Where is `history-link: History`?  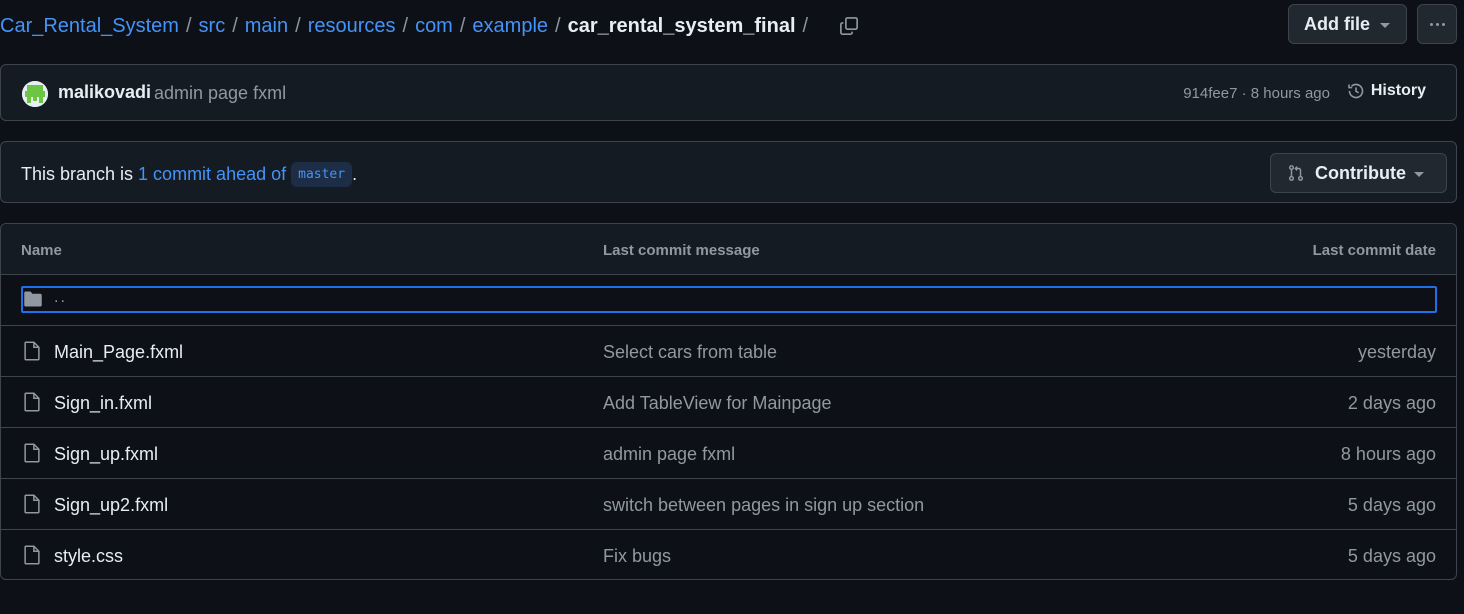
history-link: History is located at coordinates (1386, 91).